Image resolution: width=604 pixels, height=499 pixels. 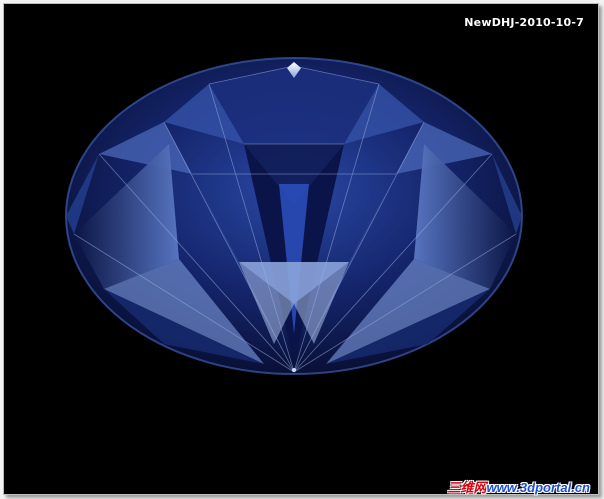 I want to click on watermark-url: www.3dportal.cn, so click(x=538, y=487).